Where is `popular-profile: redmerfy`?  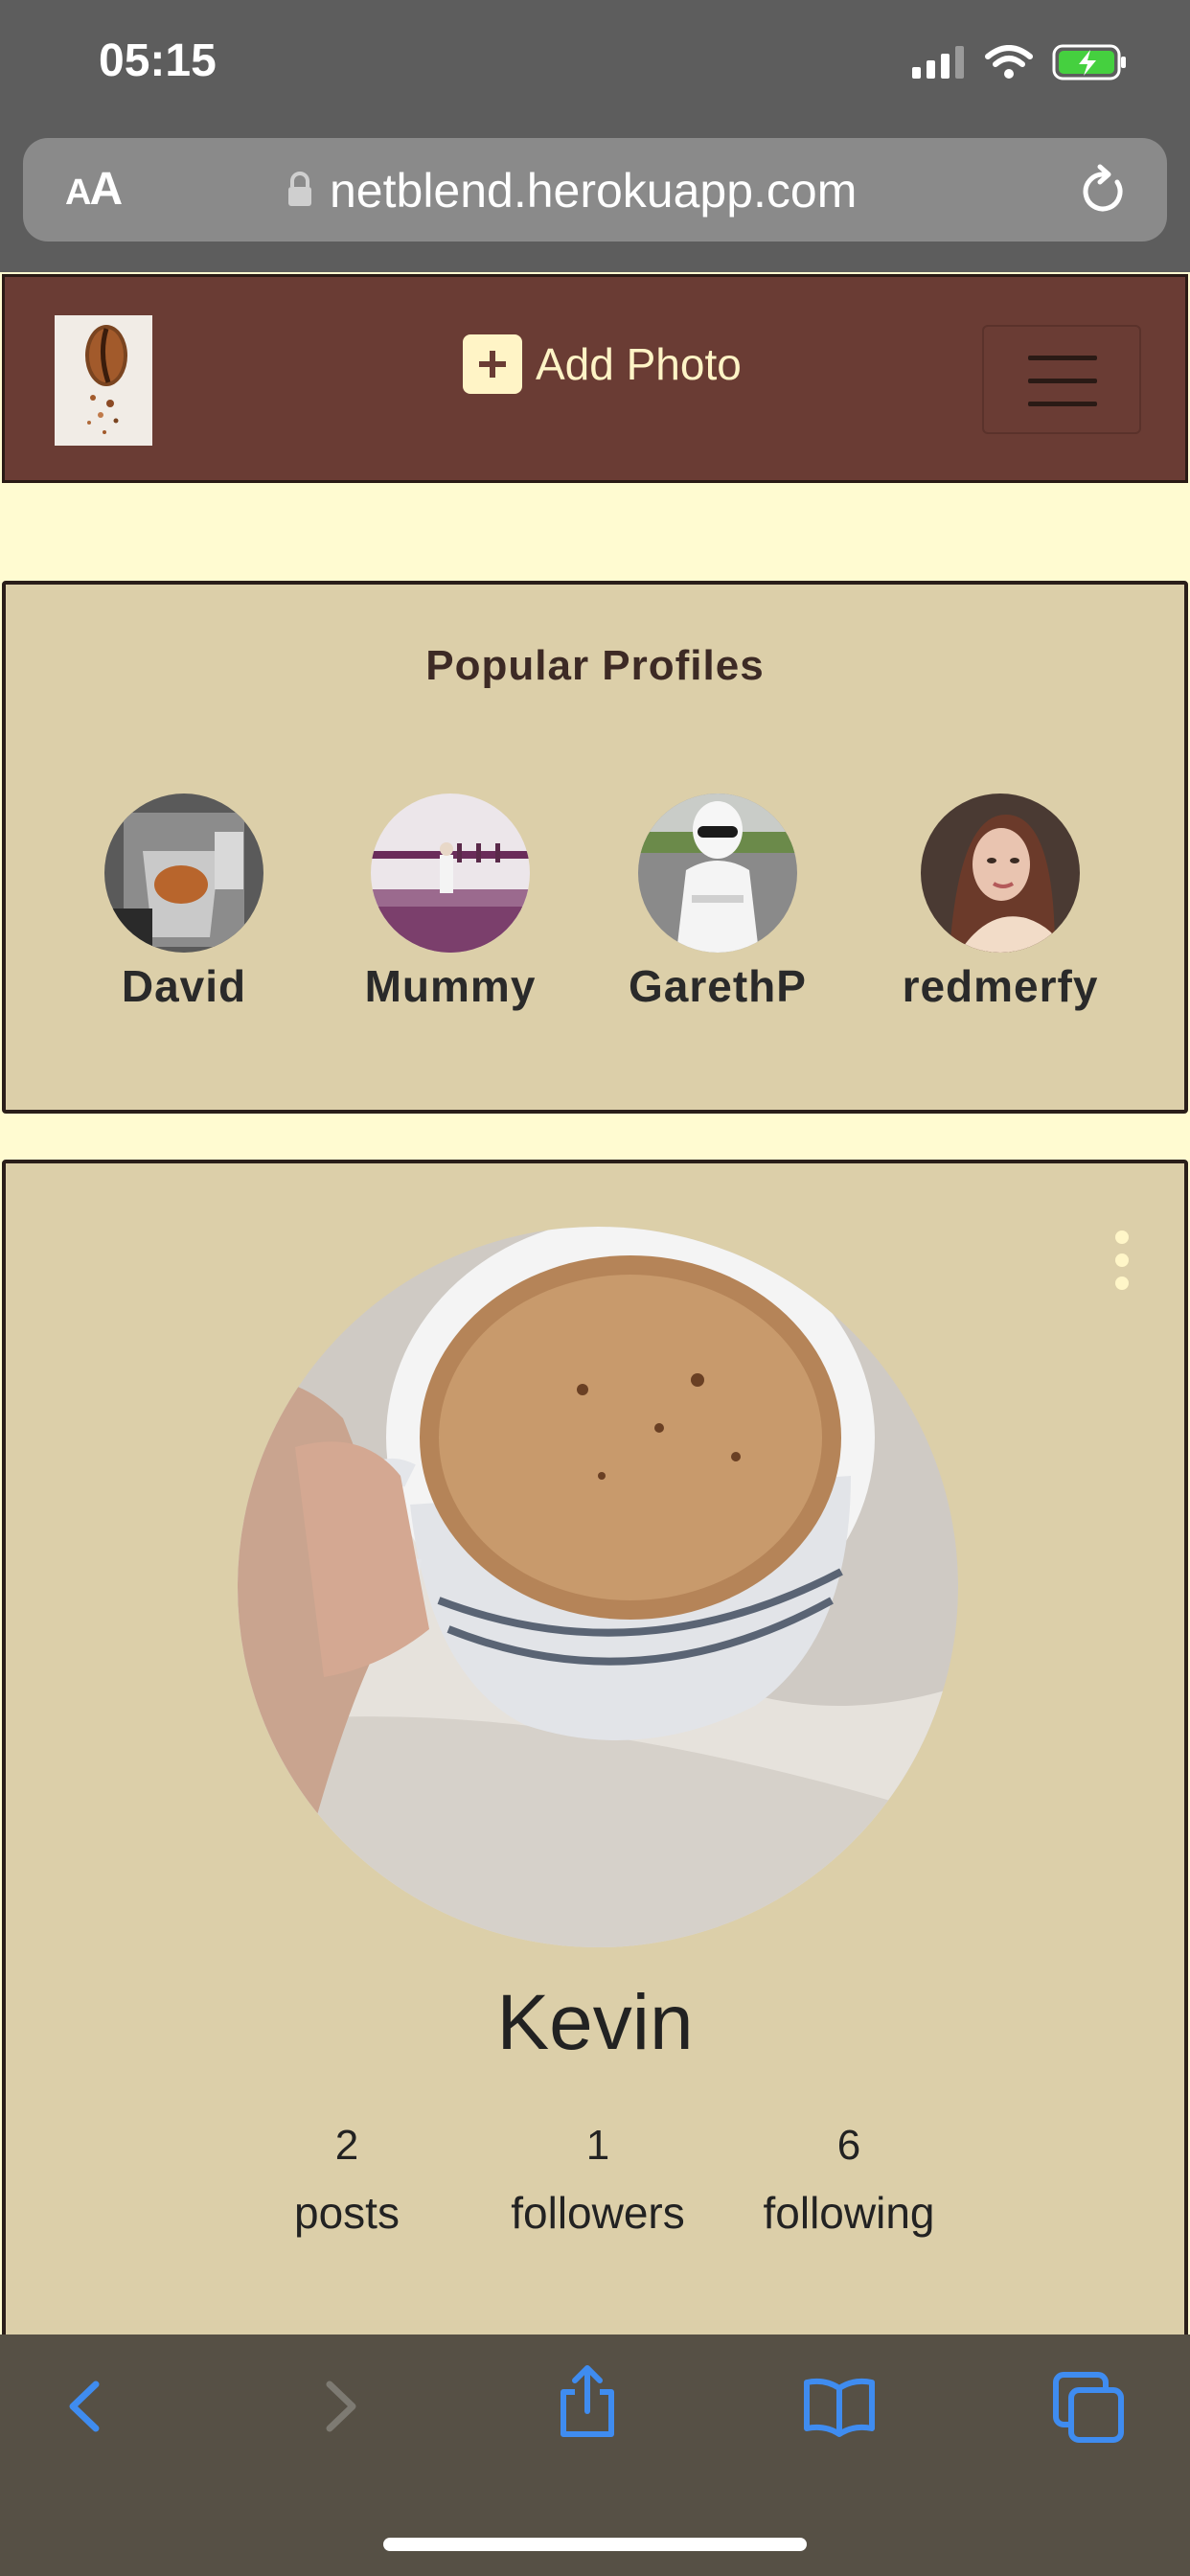
popular-profile: redmerfy is located at coordinates (1001, 903).